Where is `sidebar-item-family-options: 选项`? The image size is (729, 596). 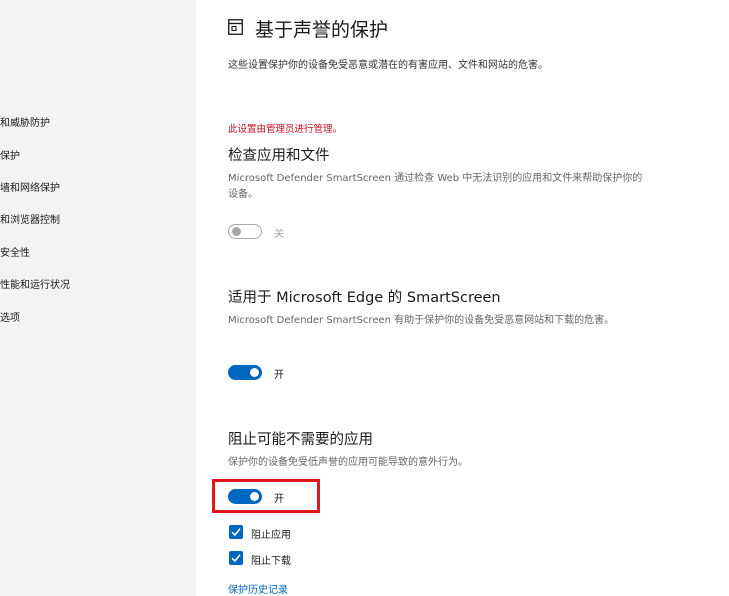 sidebar-item-family-options: 选项 is located at coordinates (10, 316).